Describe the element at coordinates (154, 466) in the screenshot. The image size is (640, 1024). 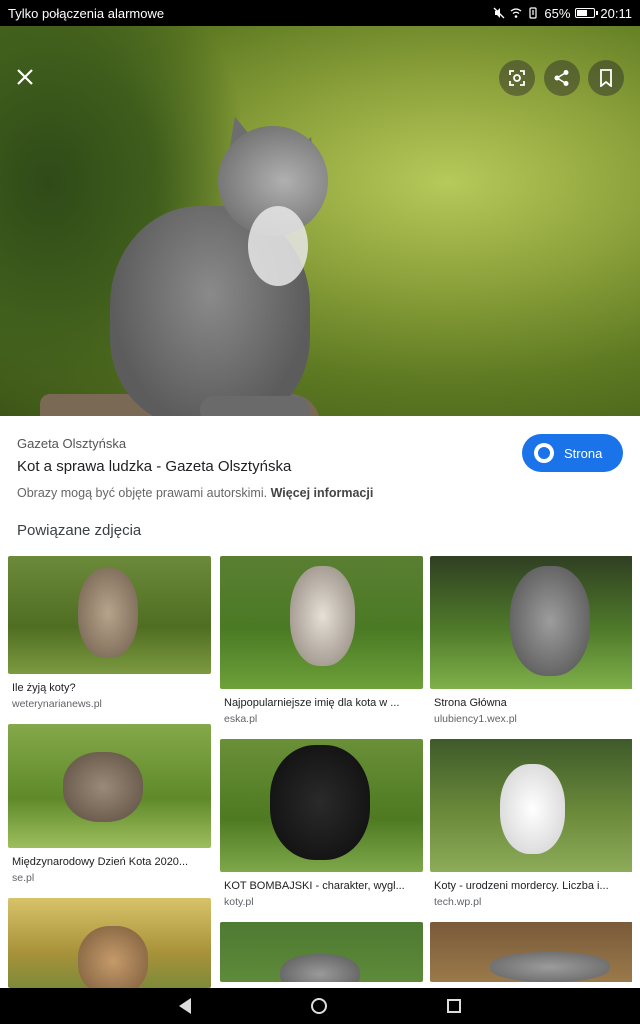
I see `image-title: Kot a sprawa ludzka - Gazeta Olsztyńska` at that location.